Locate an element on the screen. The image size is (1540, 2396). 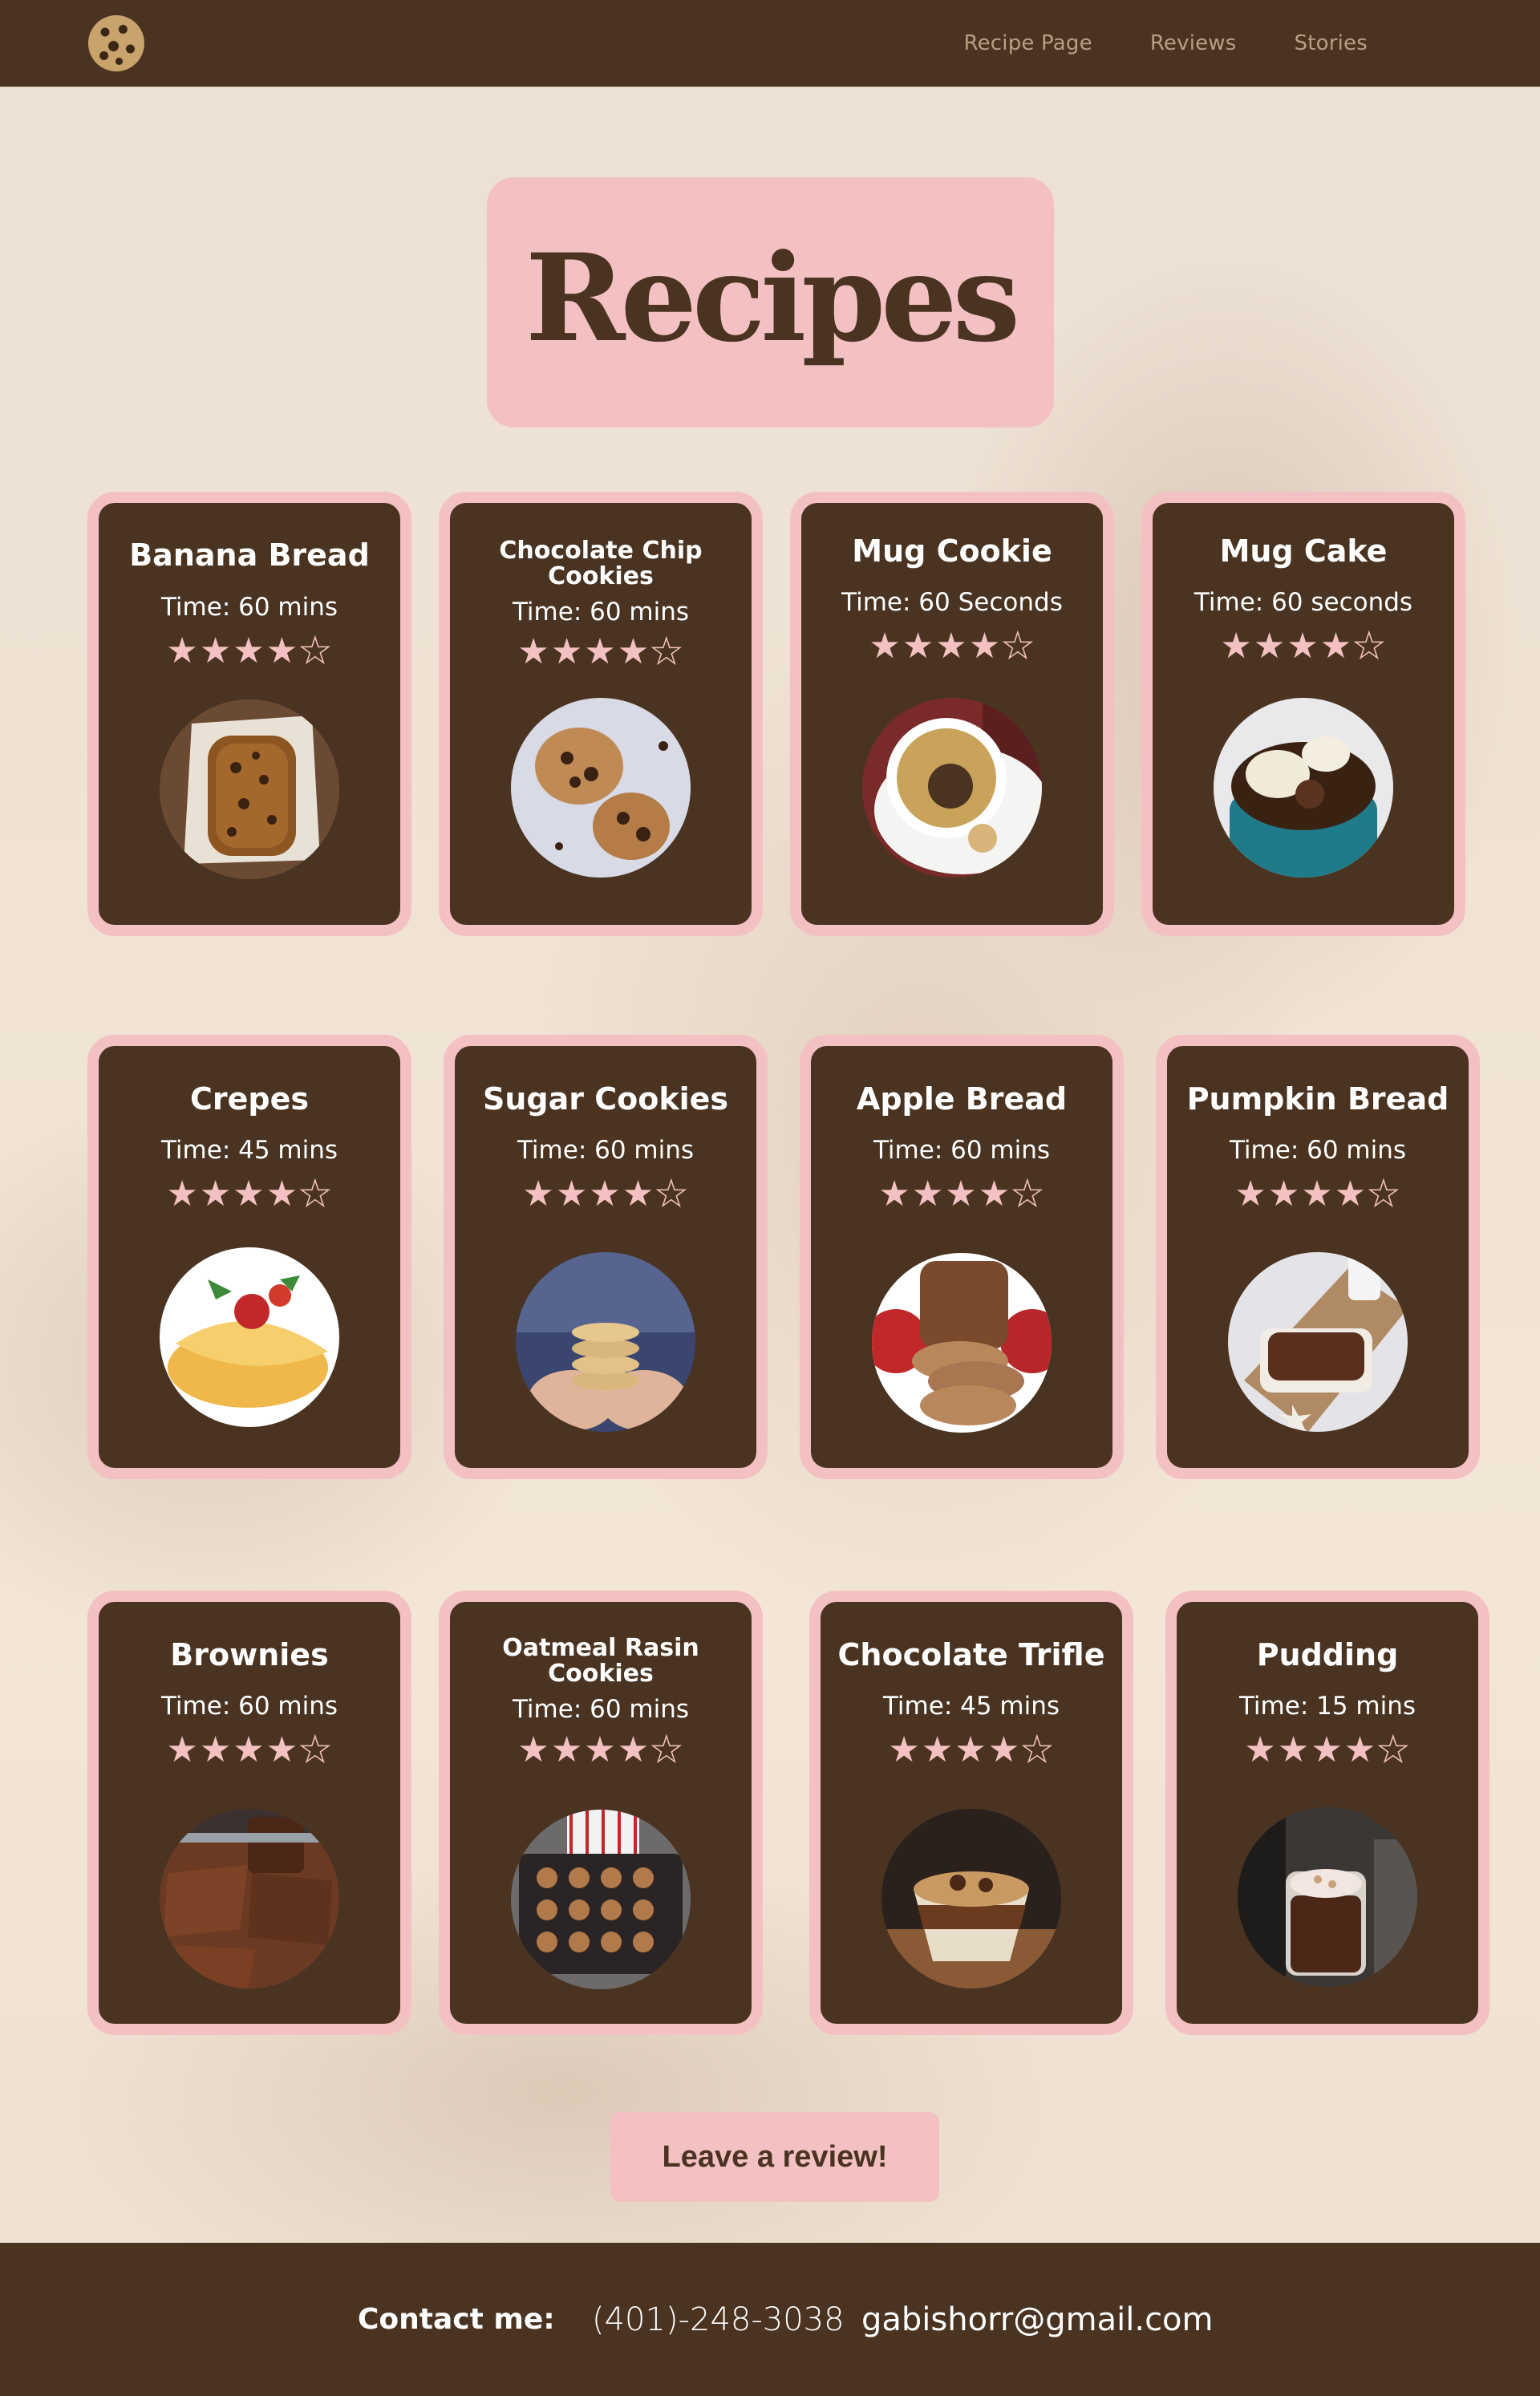
recipe-card: Mug Cookie Time: 60 Seconds ★★★★★ is located at coordinates (952, 714).